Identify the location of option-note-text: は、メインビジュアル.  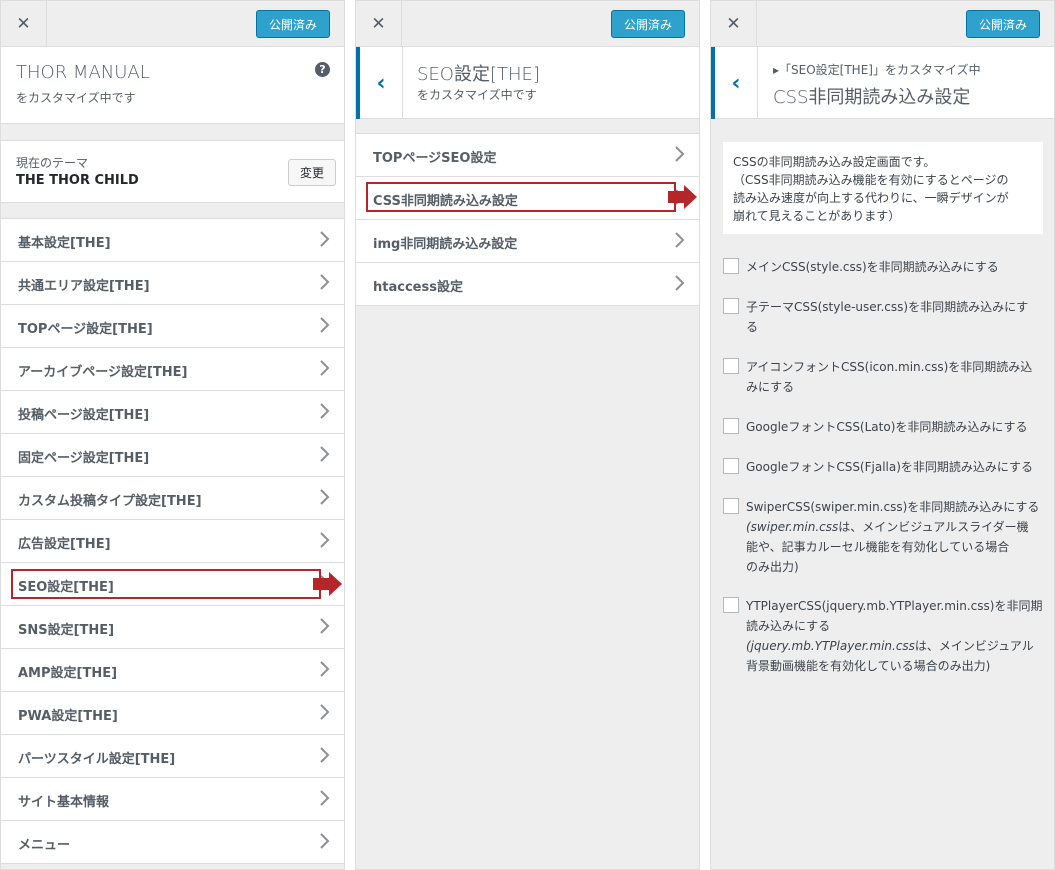
(974, 646).